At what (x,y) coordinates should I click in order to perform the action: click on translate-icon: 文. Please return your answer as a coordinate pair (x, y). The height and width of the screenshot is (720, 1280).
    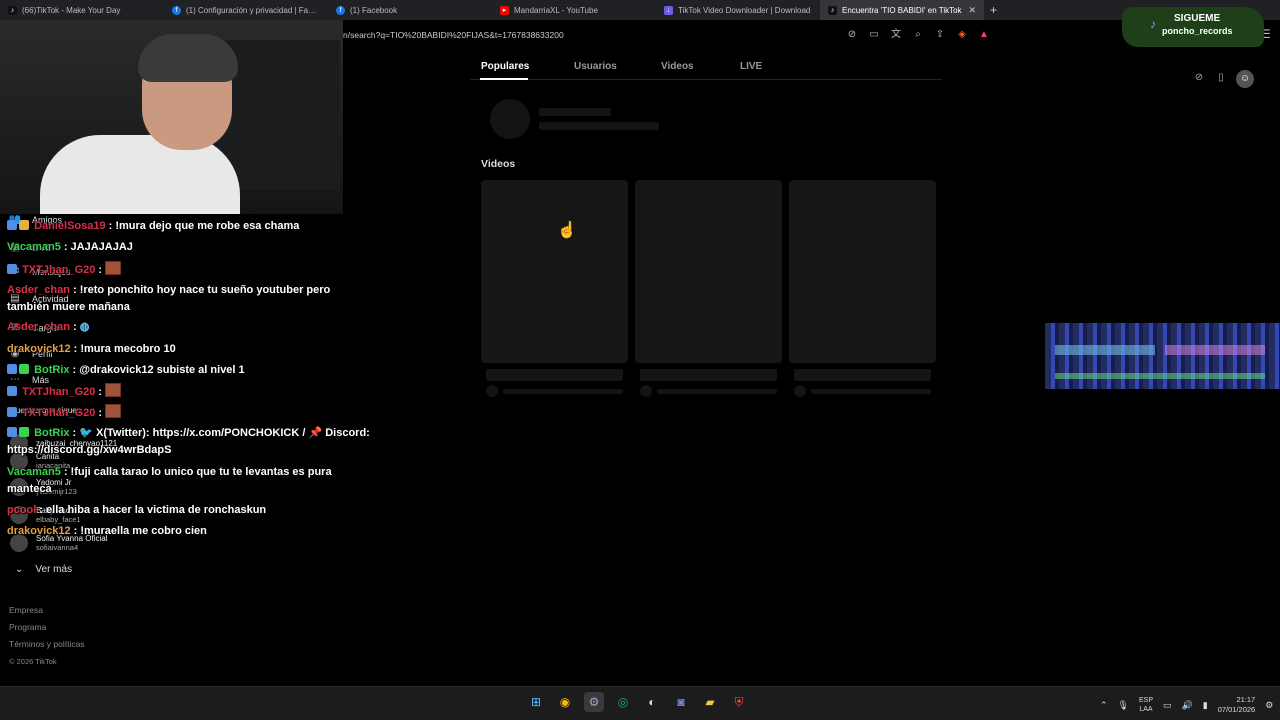
    Looking at the image, I should click on (896, 35).